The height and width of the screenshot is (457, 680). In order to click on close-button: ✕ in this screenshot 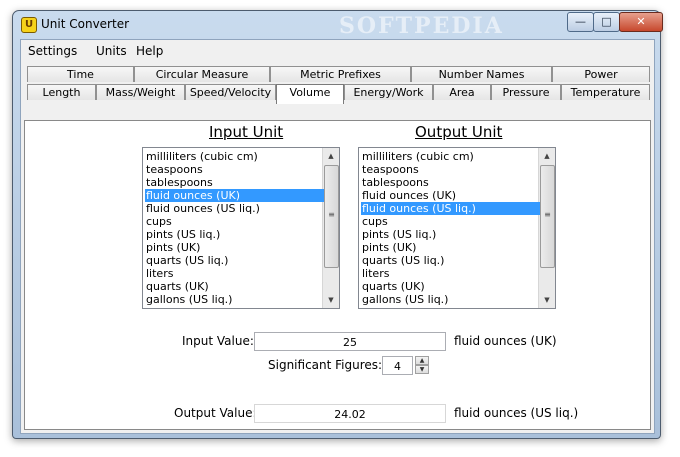, I will do `click(641, 22)`.